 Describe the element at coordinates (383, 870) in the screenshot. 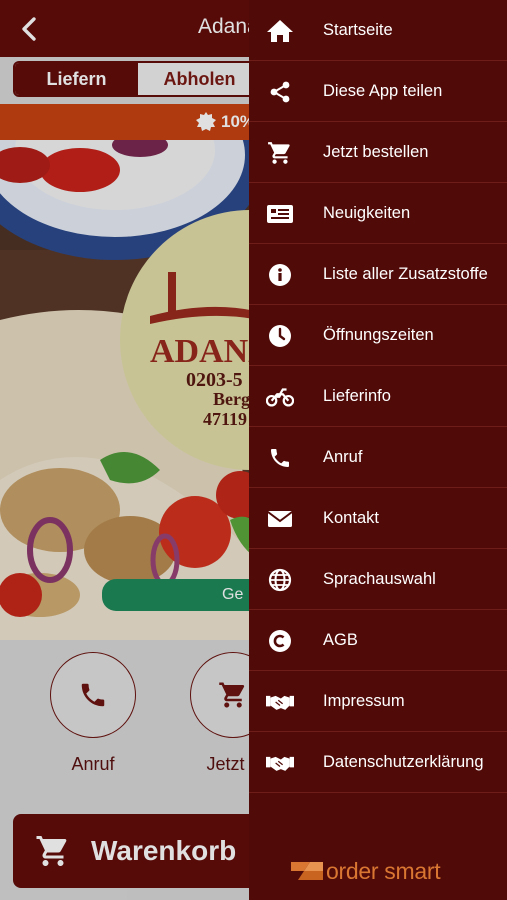

I see `brand-text: order smart` at that location.